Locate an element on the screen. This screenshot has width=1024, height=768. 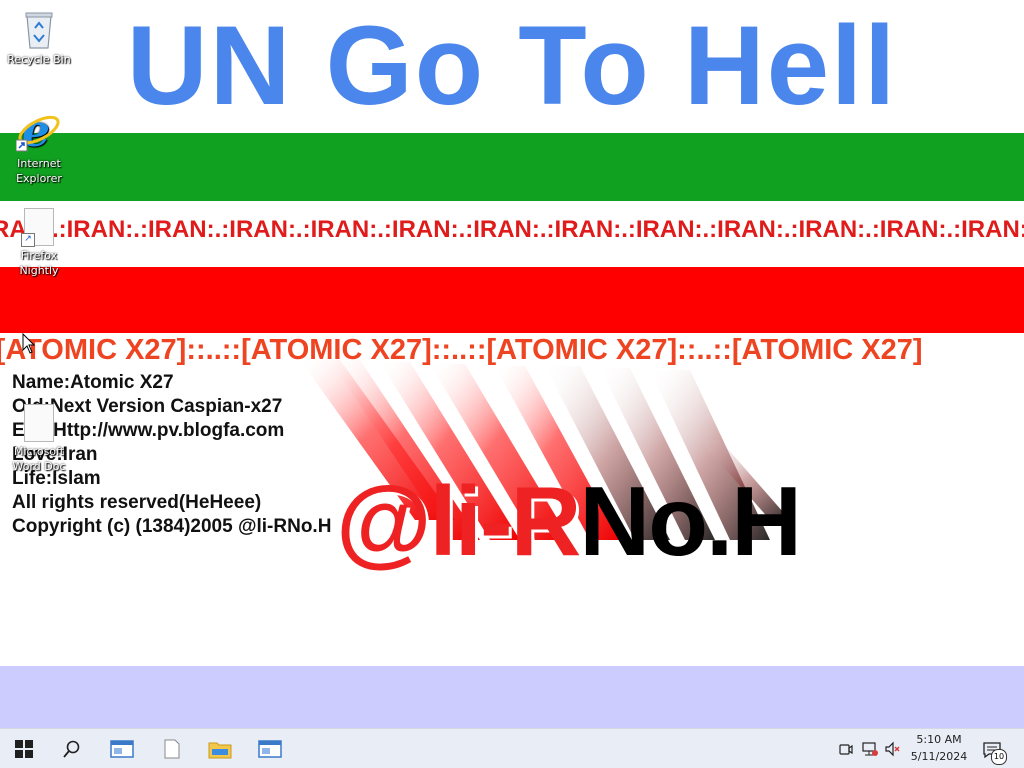
desktop-icon-internet-explorer: e Internet Explorer is located at coordinates (39, 146).